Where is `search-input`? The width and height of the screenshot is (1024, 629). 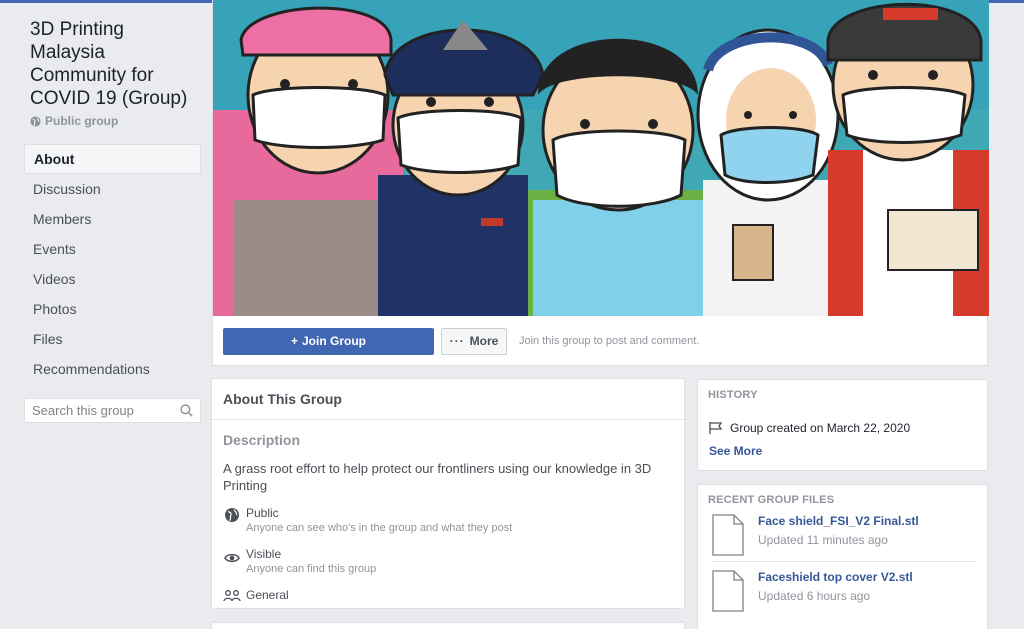
search-input is located at coordinates (102, 410).